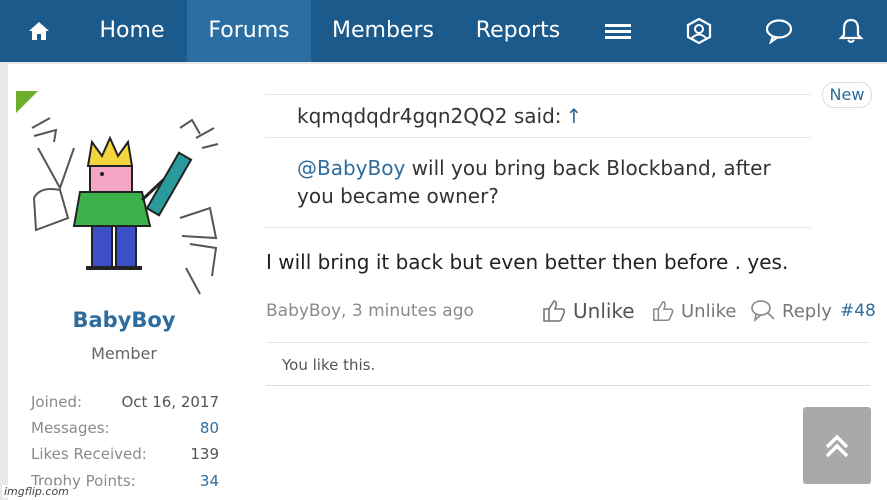 The image size is (887, 500). I want to click on reply-button: Reply, so click(791, 311).